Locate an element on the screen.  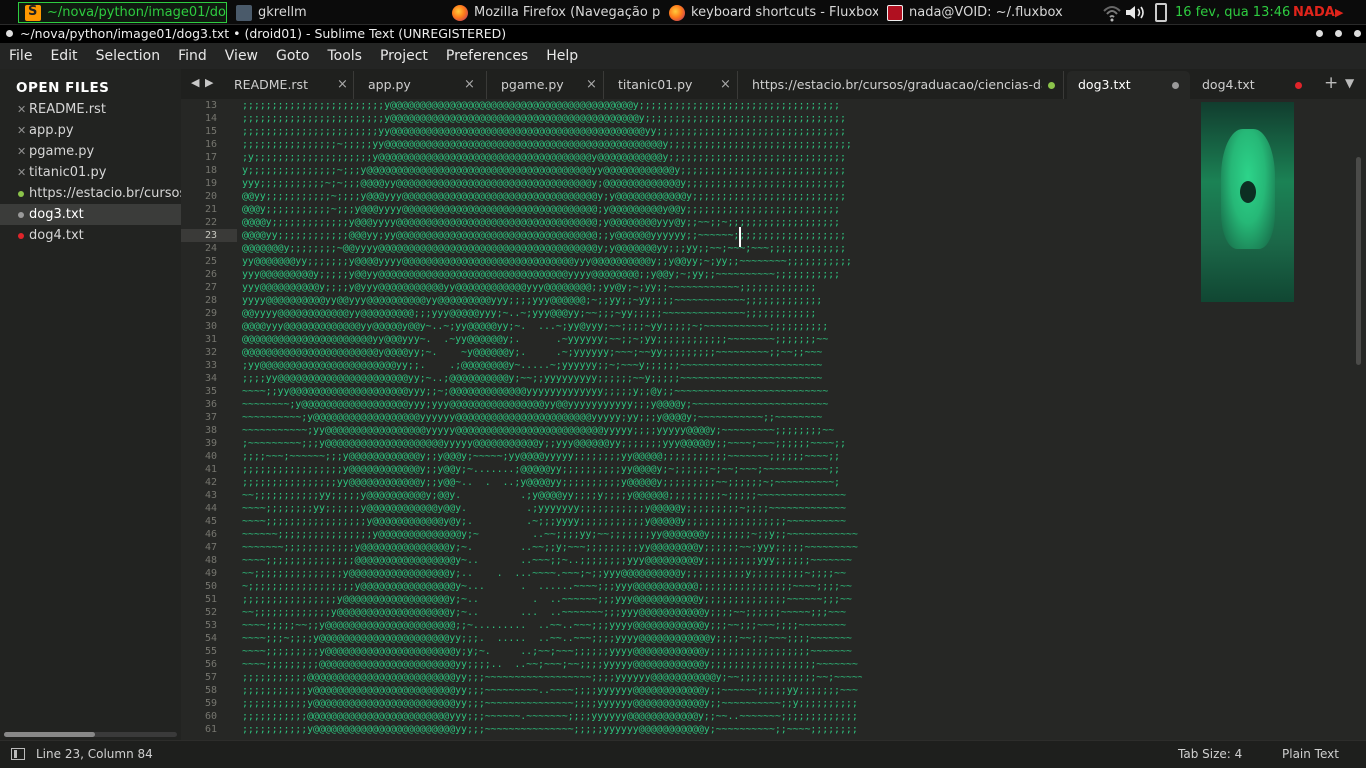
sidebar-scrollbar-thumb is located at coordinates (49, 734).